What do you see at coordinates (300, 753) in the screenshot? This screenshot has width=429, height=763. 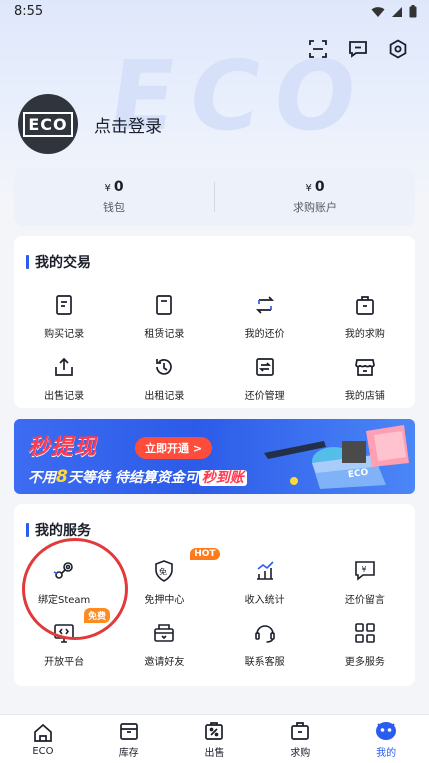 I see `tab-label: 求购` at bounding box center [300, 753].